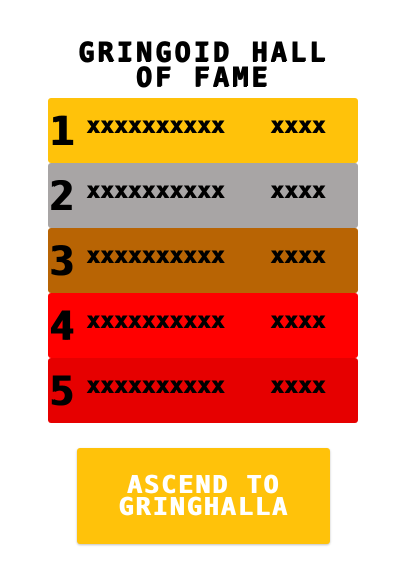 The width and height of the screenshot is (406, 568). Describe the element at coordinates (61, 392) in the screenshot. I see `rank-number: 5` at that location.